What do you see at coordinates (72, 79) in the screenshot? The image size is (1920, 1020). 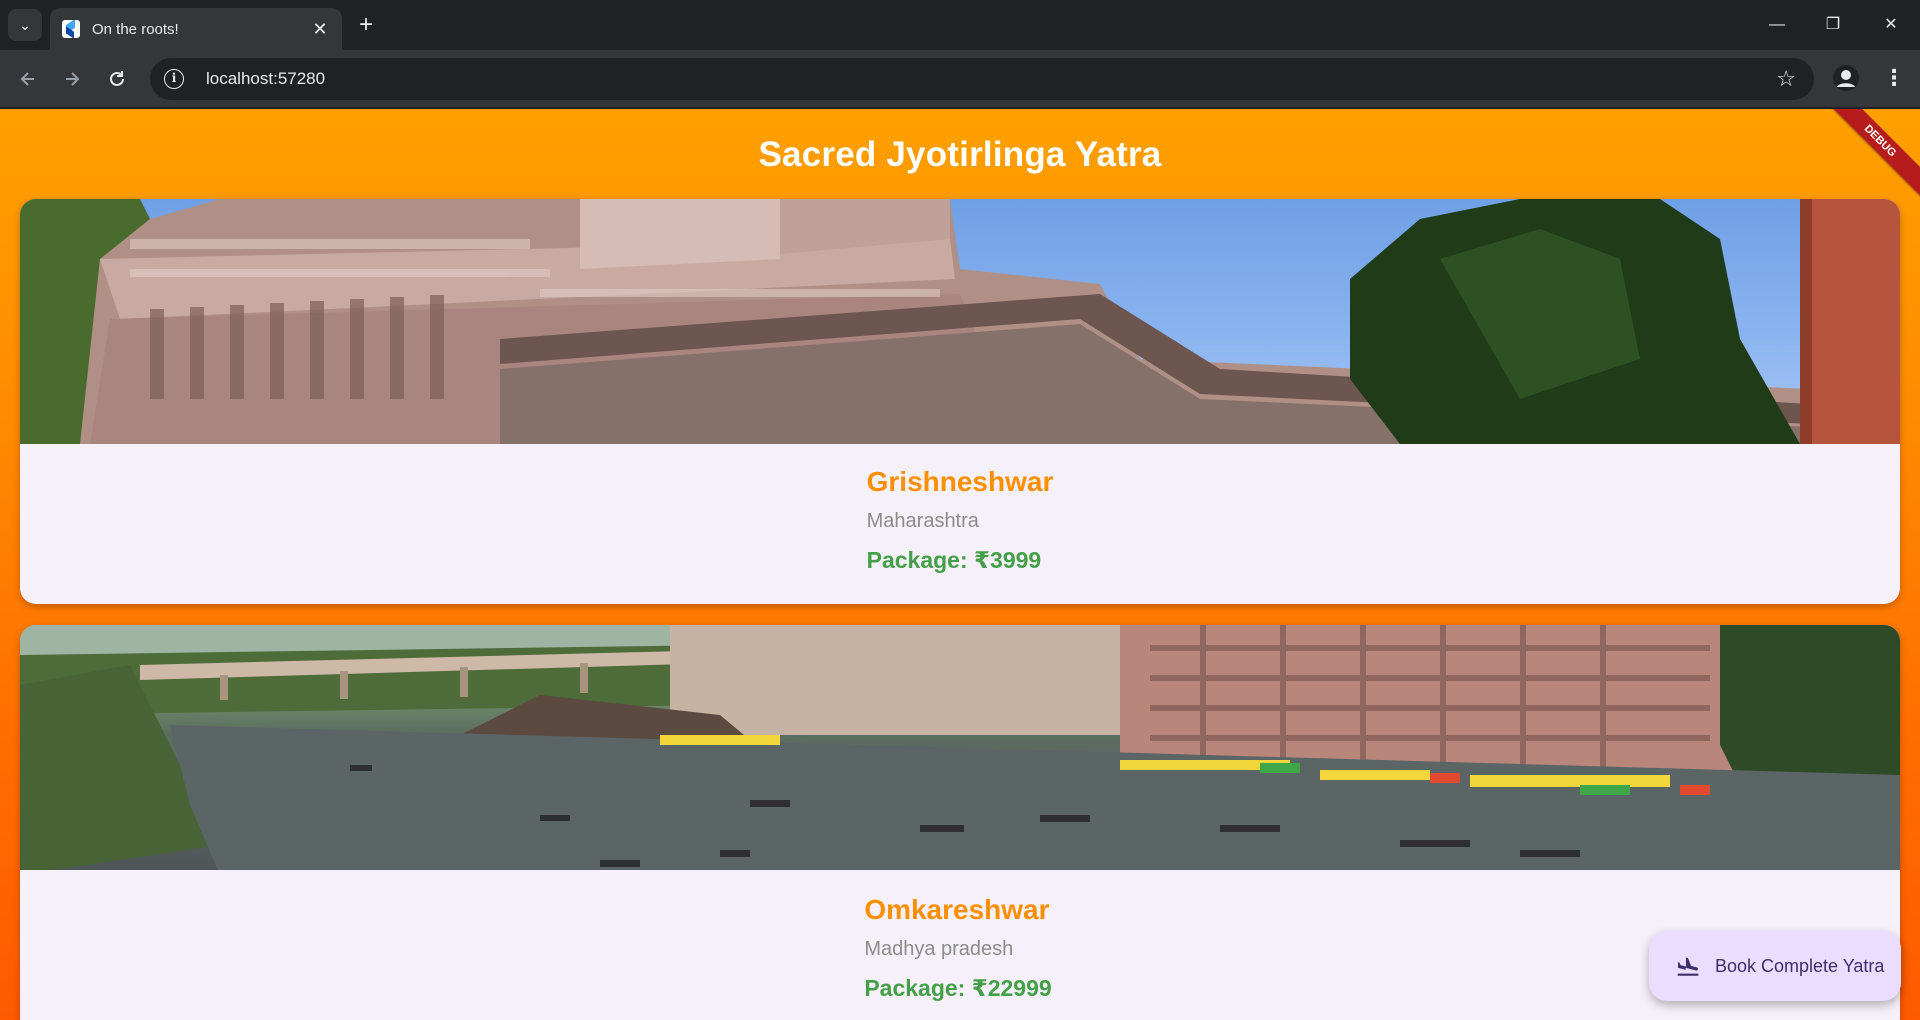 I see `forward-icon` at bounding box center [72, 79].